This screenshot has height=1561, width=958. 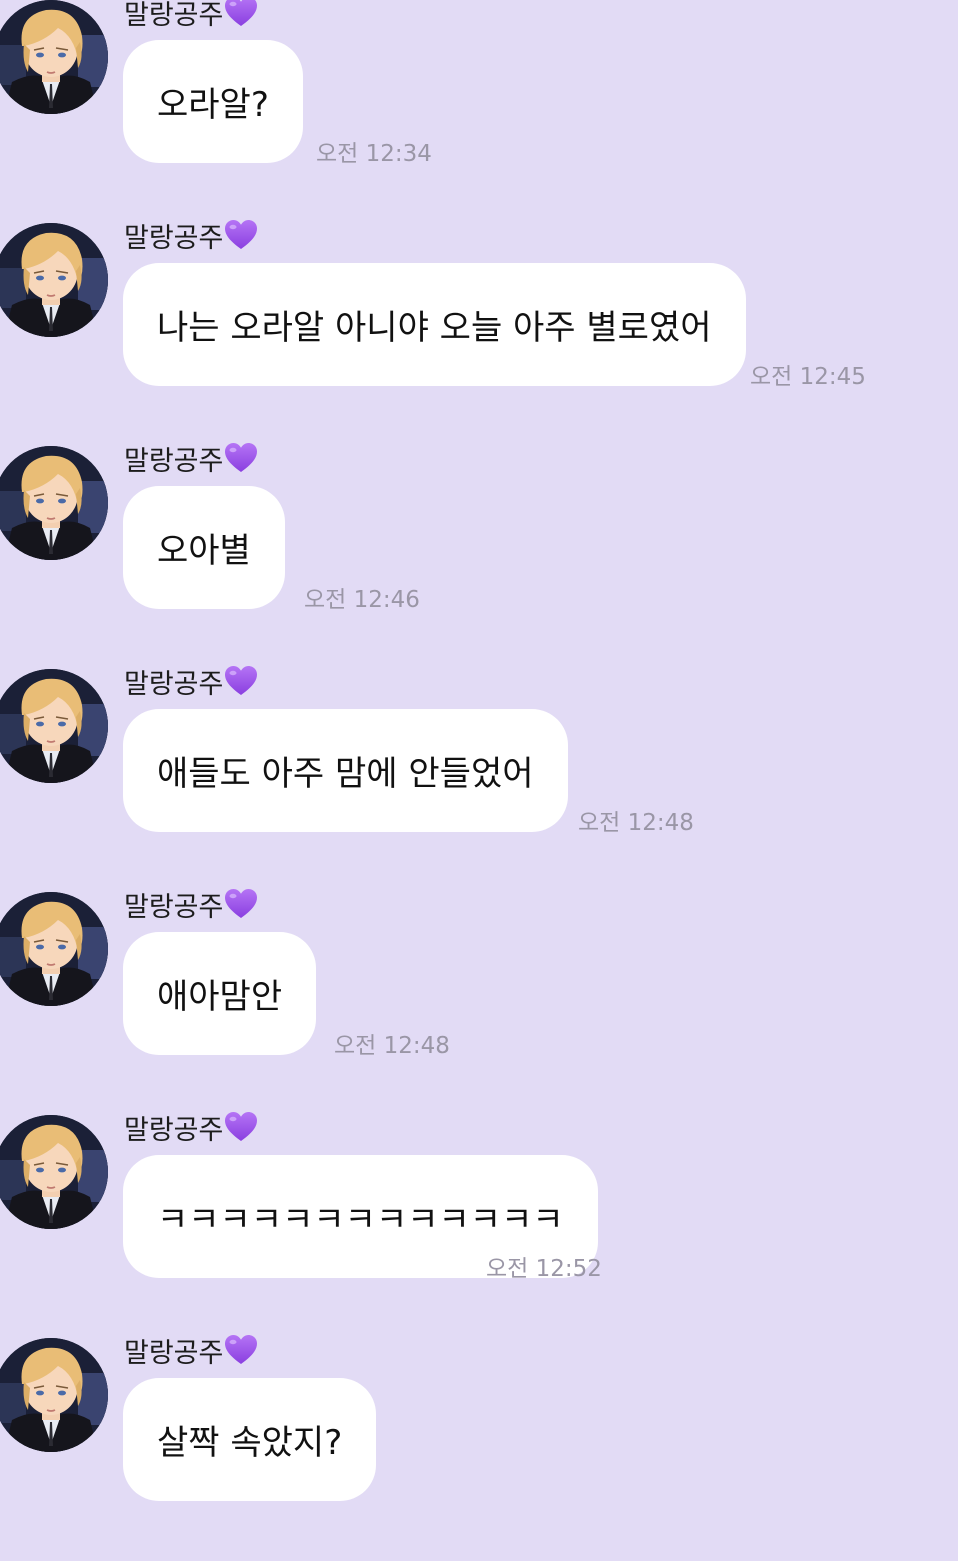 I want to click on message-bubble: 오라알?, so click(x=213, y=101).